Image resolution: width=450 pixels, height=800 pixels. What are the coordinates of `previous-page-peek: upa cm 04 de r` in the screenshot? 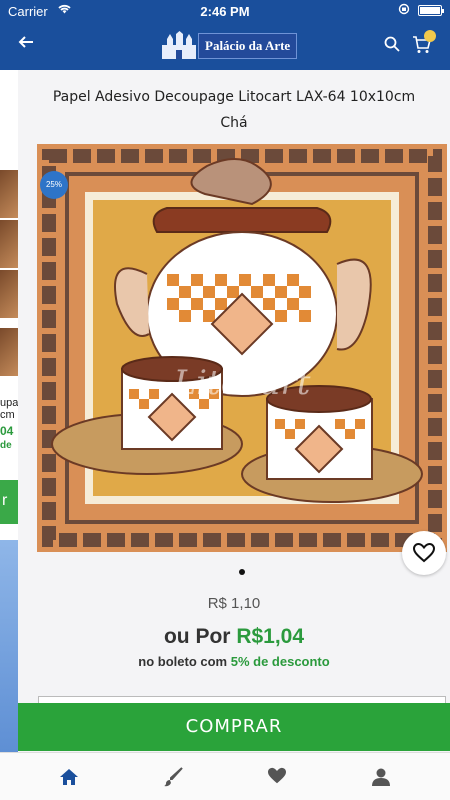 It's located at (9, 411).